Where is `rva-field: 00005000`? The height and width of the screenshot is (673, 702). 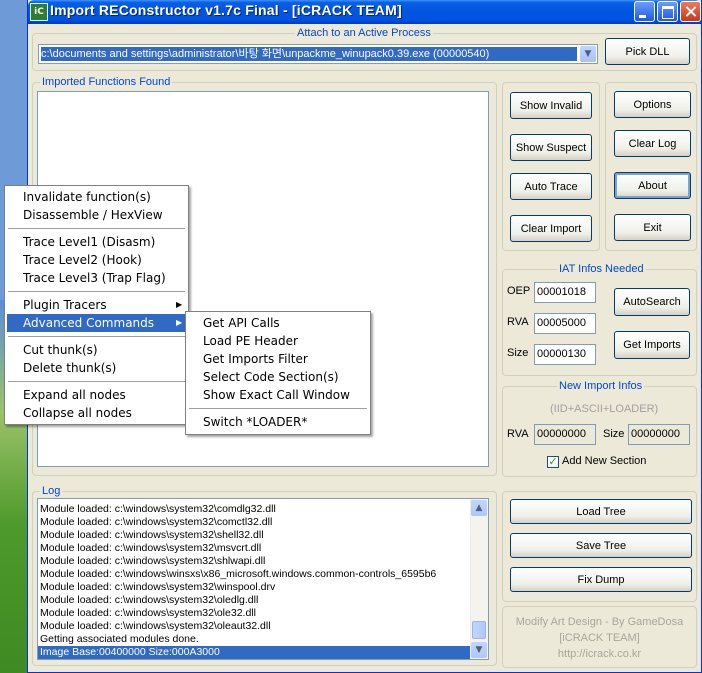
rva-field: 00005000 is located at coordinates (565, 323).